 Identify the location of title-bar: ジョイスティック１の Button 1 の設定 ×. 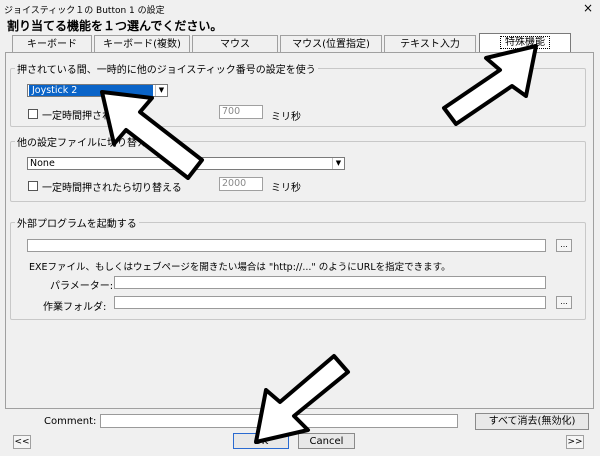
(300, 9).